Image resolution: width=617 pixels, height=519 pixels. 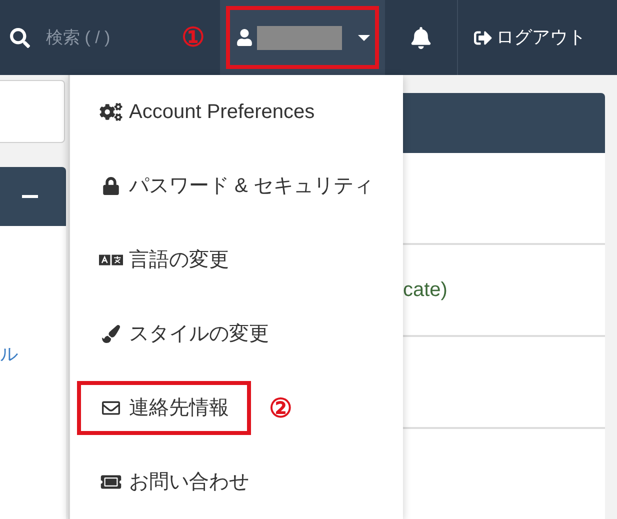 What do you see at coordinates (9, 354) in the screenshot?
I see `link: ル` at bounding box center [9, 354].